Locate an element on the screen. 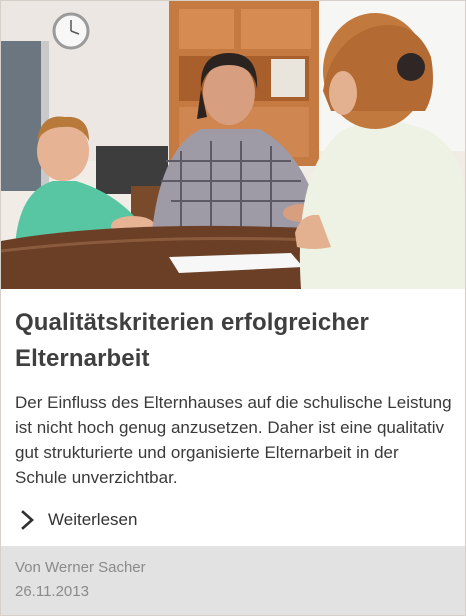 The width and height of the screenshot is (466, 616). article-meta: Von Werner Sacher 26.11.2013 is located at coordinates (233, 580).